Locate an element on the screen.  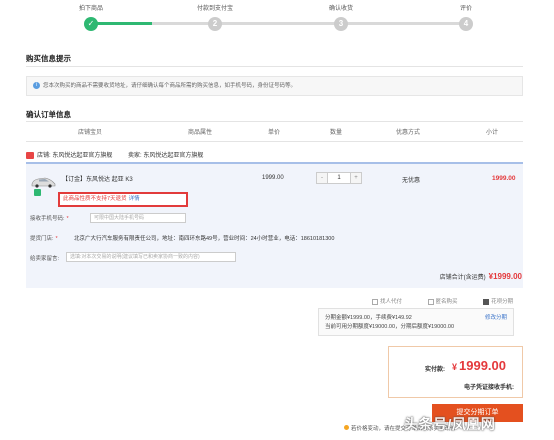
purchase-info-title: 购买信息提示 is located at coordinates (48, 58).